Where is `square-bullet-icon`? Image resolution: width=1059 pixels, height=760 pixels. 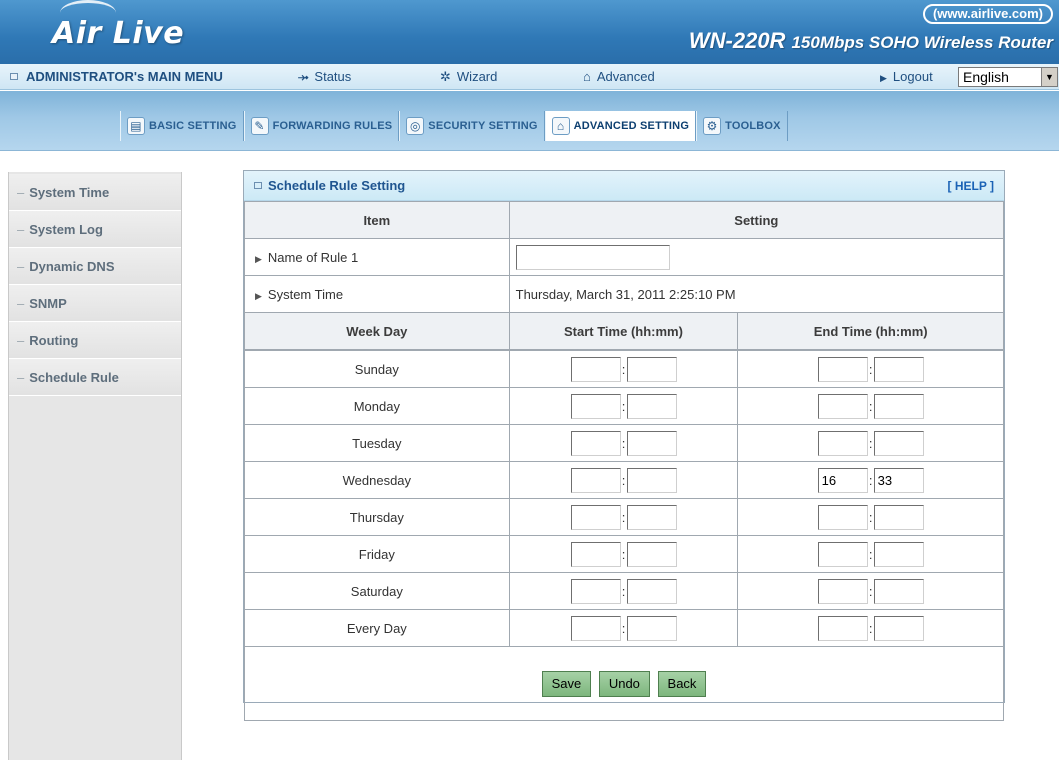
square-bullet-icon is located at coordinates (258, 185).